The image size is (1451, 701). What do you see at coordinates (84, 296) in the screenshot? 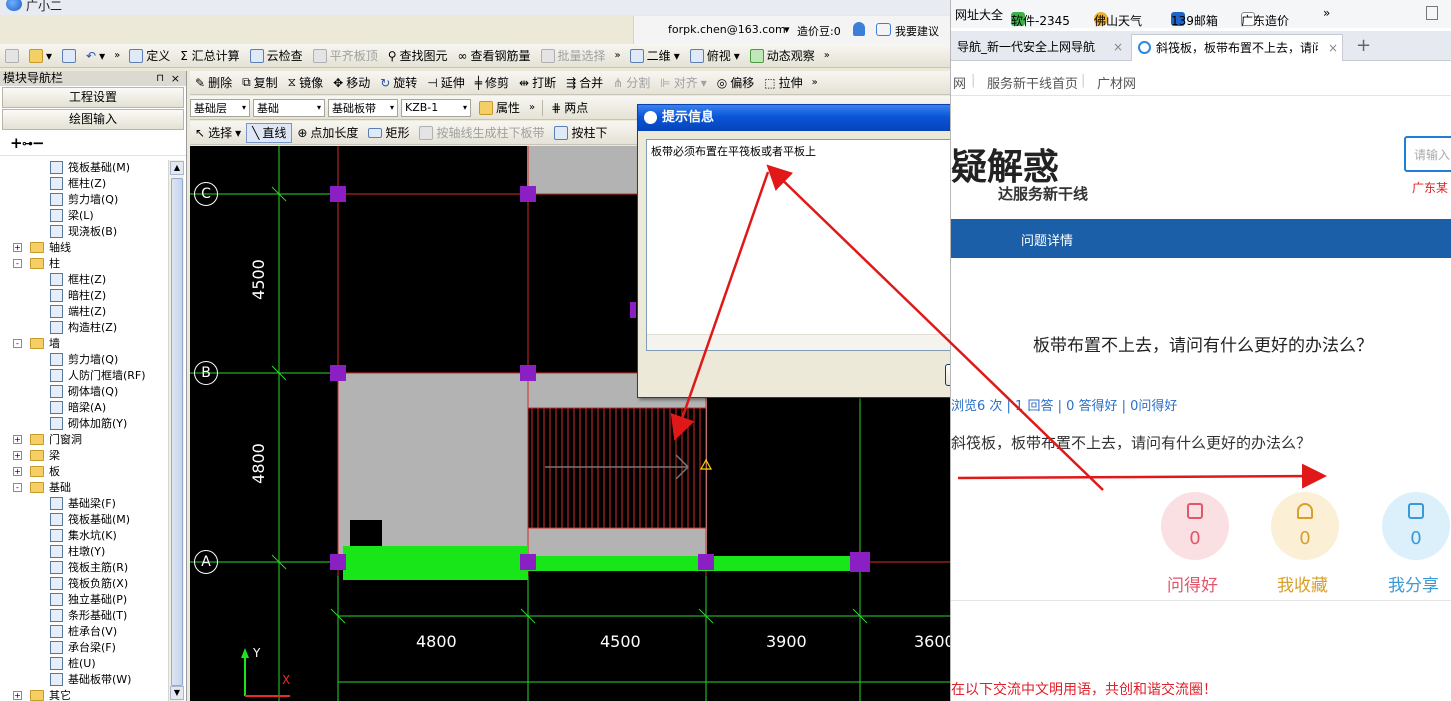
I see `tree-item: 暗柱(Z)` at bounding box center [84, 296].